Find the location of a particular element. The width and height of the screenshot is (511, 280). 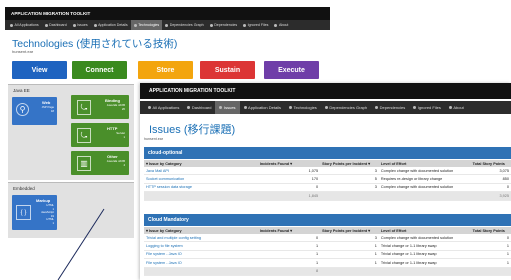

category-view-button: View is located at coordinates (39, 70).